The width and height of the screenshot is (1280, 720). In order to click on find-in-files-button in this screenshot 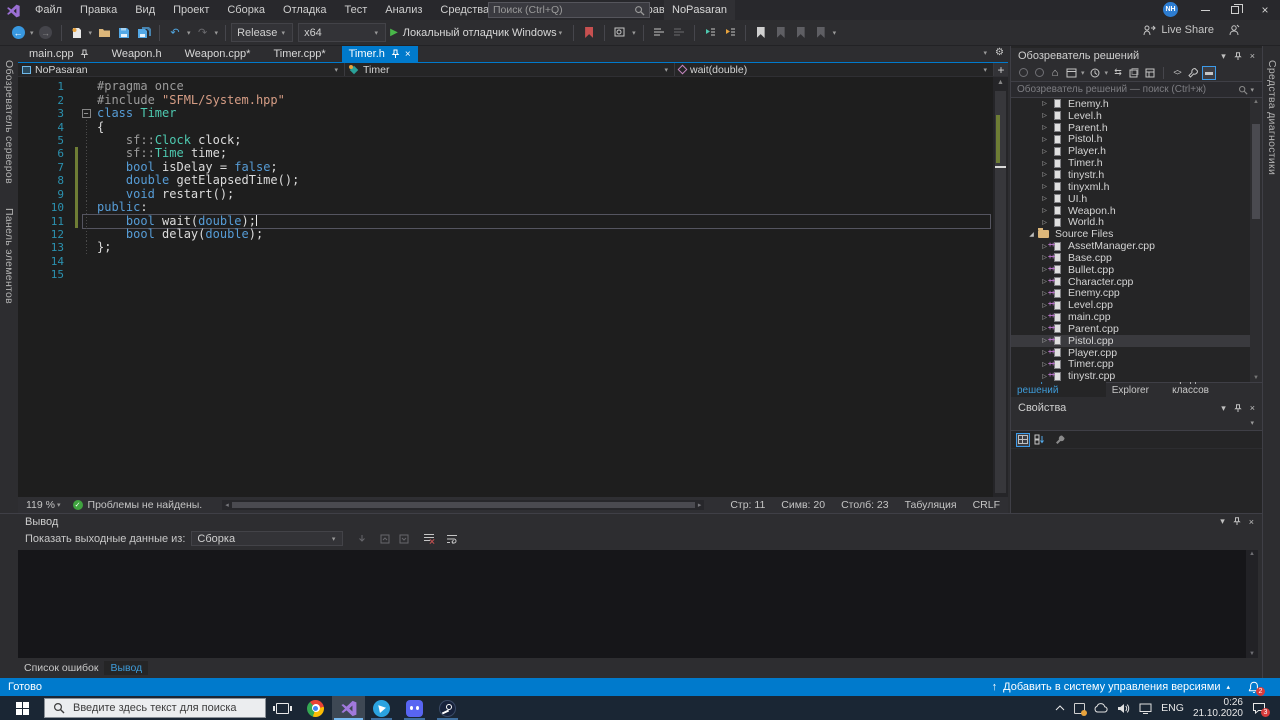, I will do `click(620, 33)`.